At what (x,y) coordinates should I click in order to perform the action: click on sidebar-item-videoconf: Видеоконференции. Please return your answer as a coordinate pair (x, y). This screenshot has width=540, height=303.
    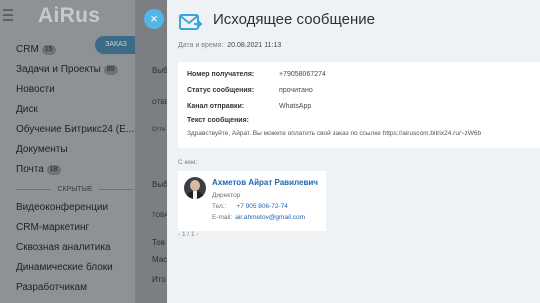
    Looking at the image, I should click on (75, 208).